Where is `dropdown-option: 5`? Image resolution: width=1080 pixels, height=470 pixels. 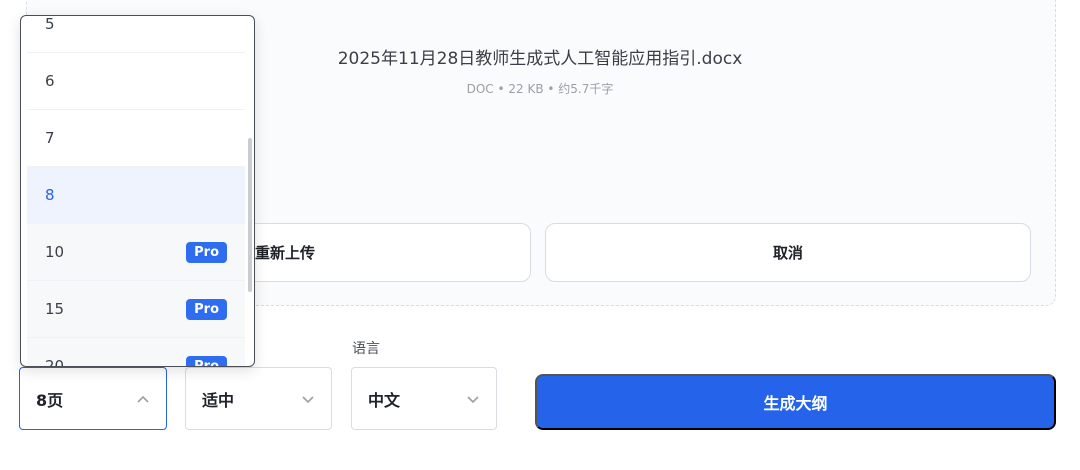
dropdown-option: 5 is located at coordinates (136, 34).